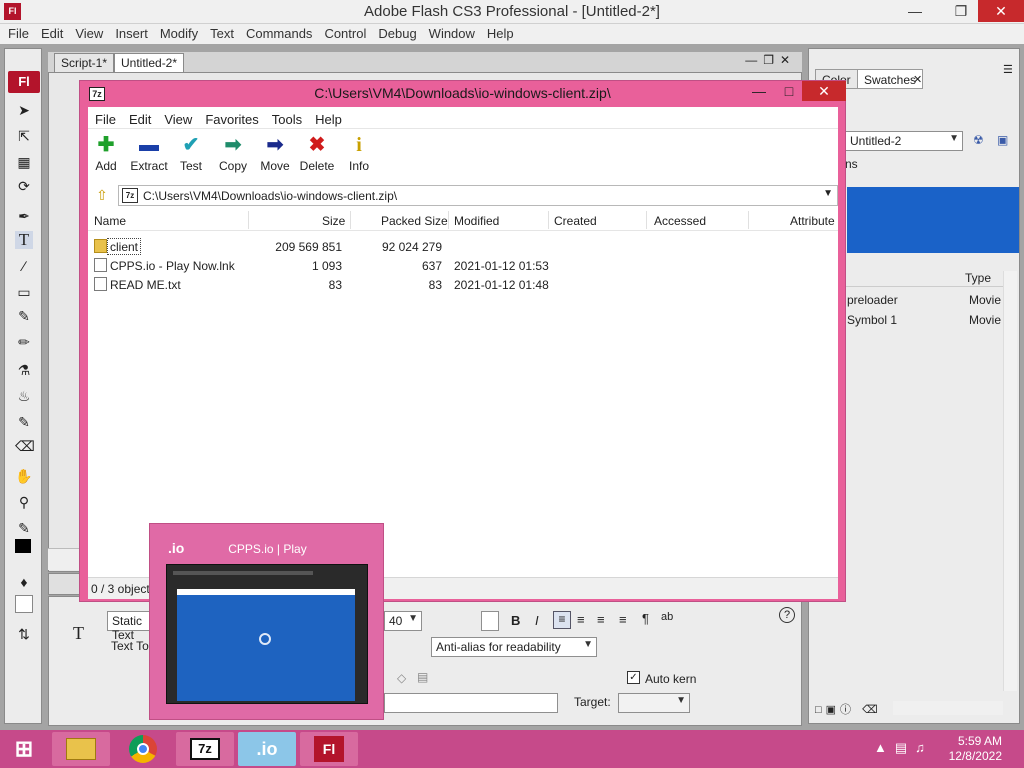  I want to click on folder-up-icon: ⇧, so click(102, 195).